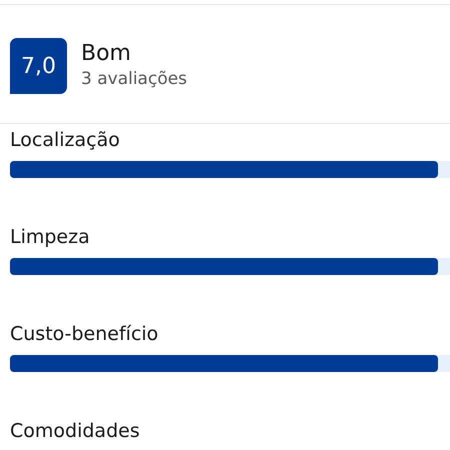 Image resolution: width=450 pixels, height=450 pixels. Describe the element at coordinates (65, 140) in the screenshot. I see `category-label: Localização` at that location.